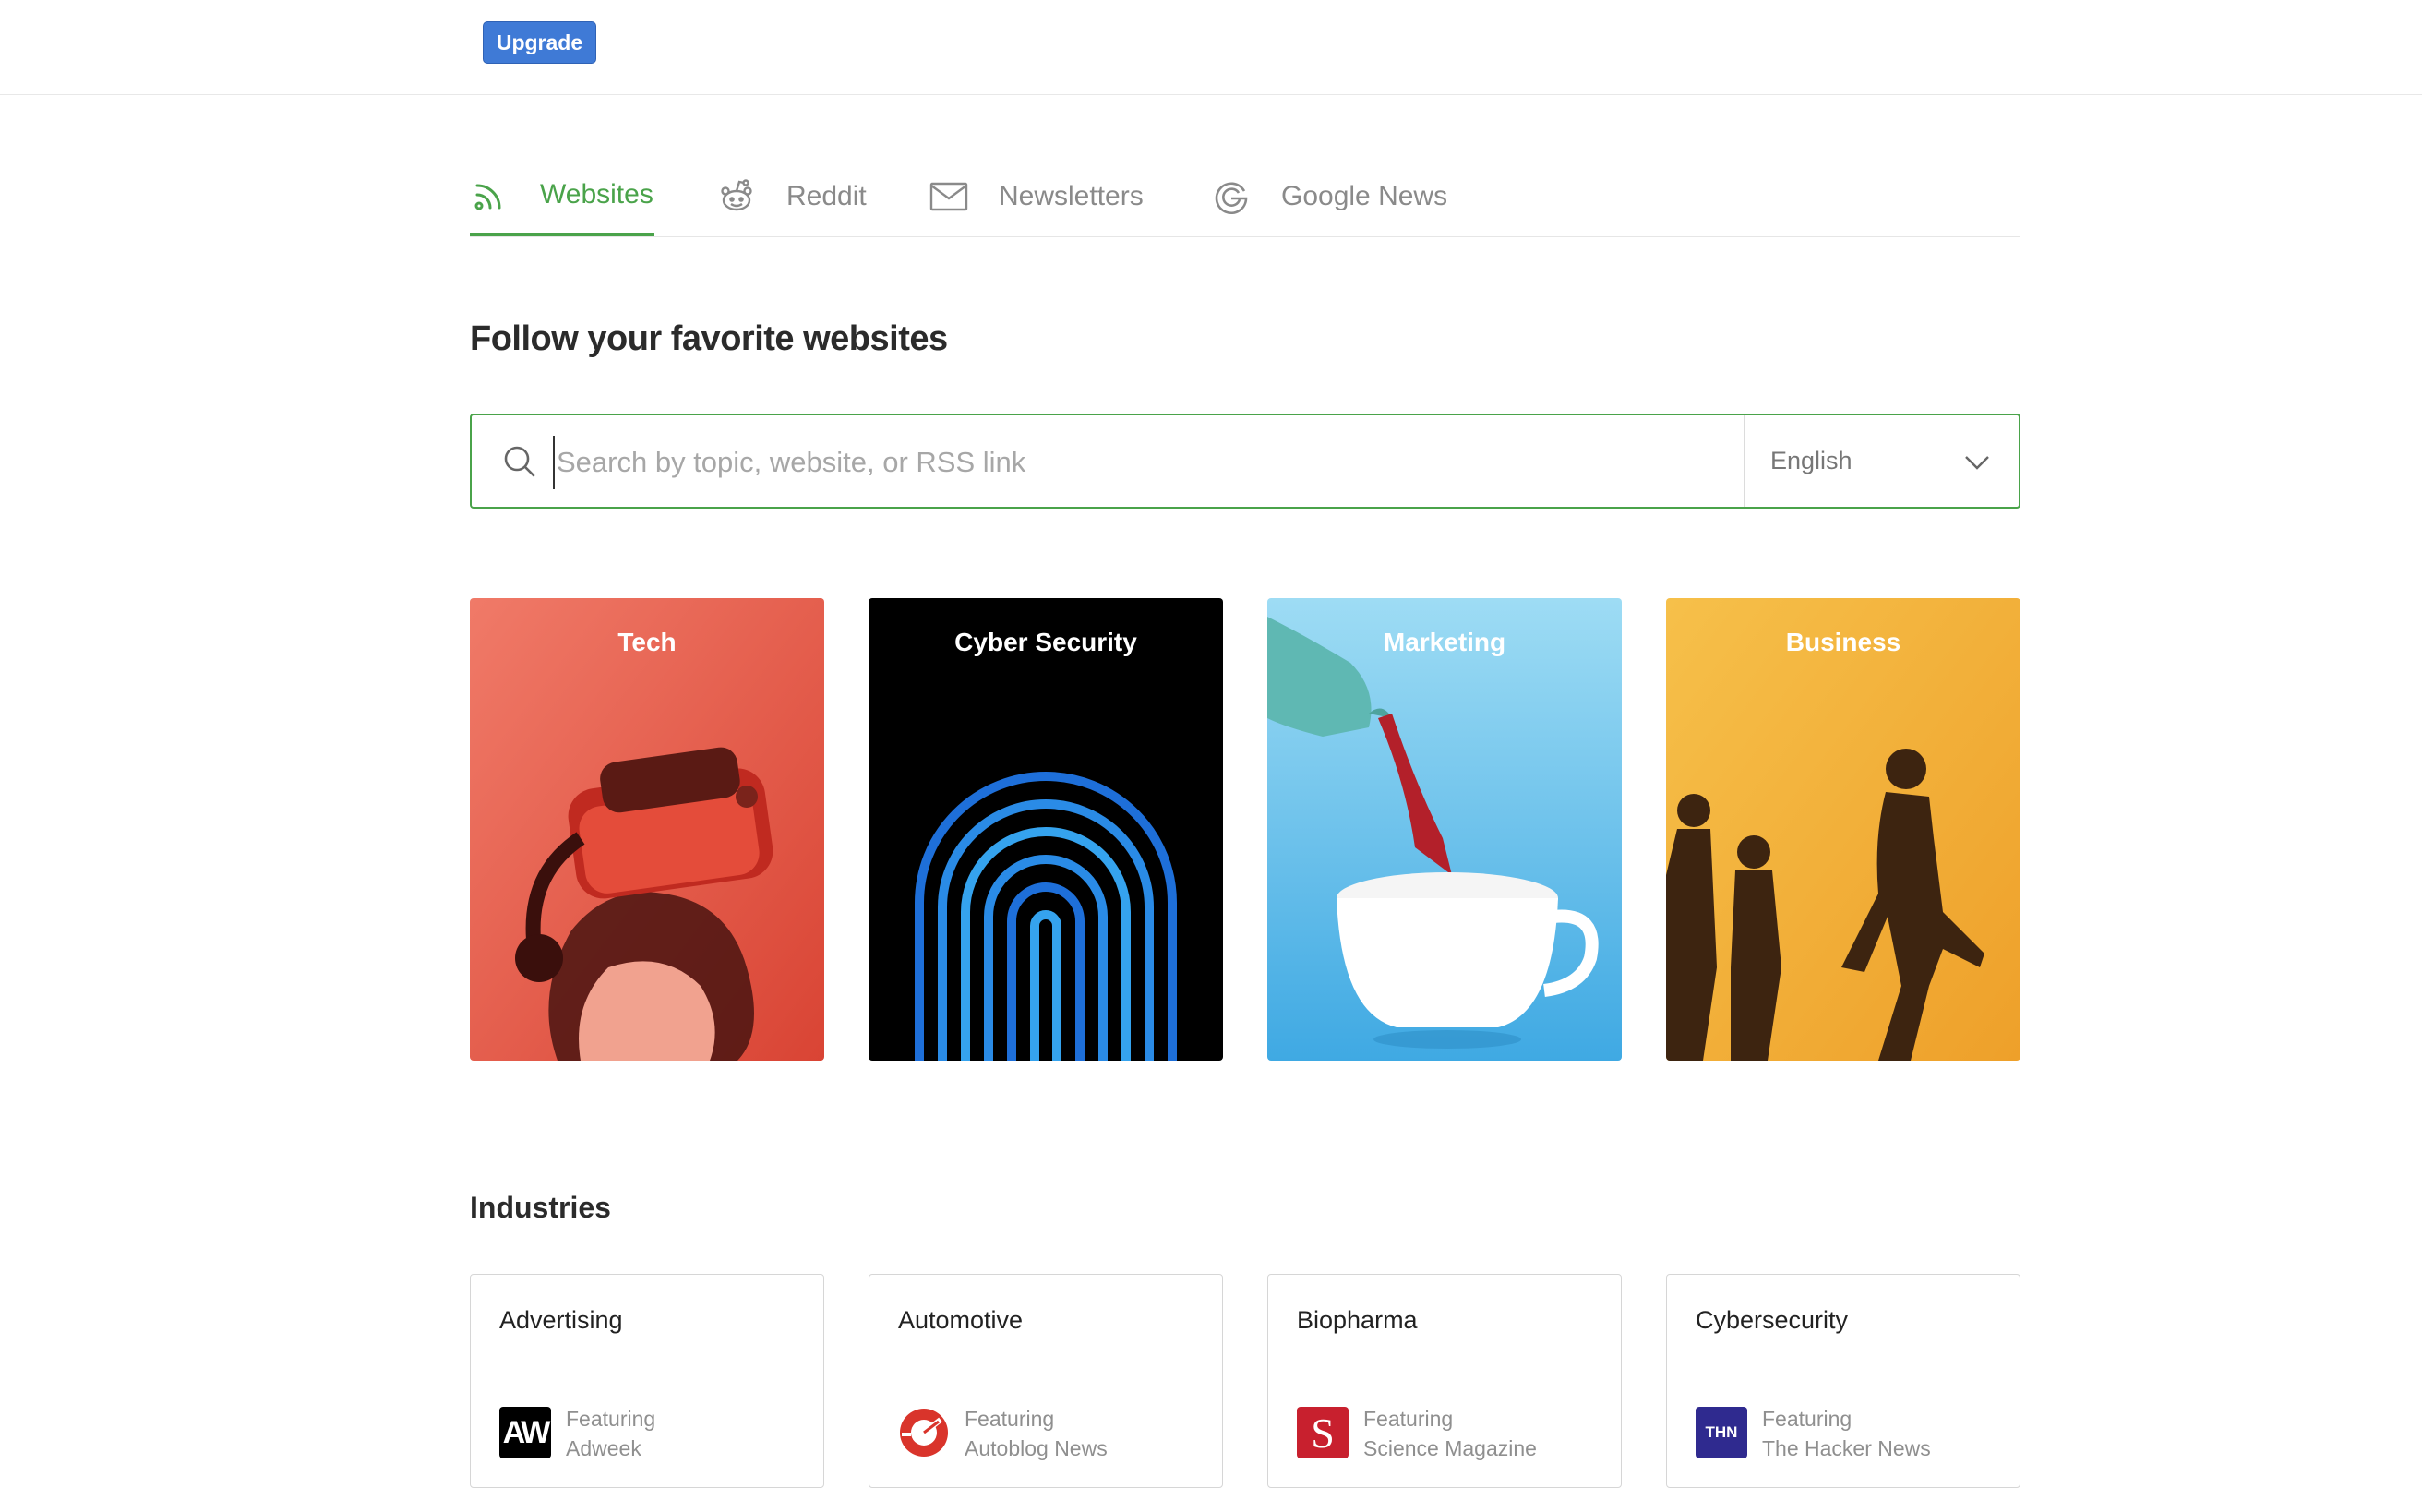  I want to click on tab-reddit: Reddit, so click(799, 196).